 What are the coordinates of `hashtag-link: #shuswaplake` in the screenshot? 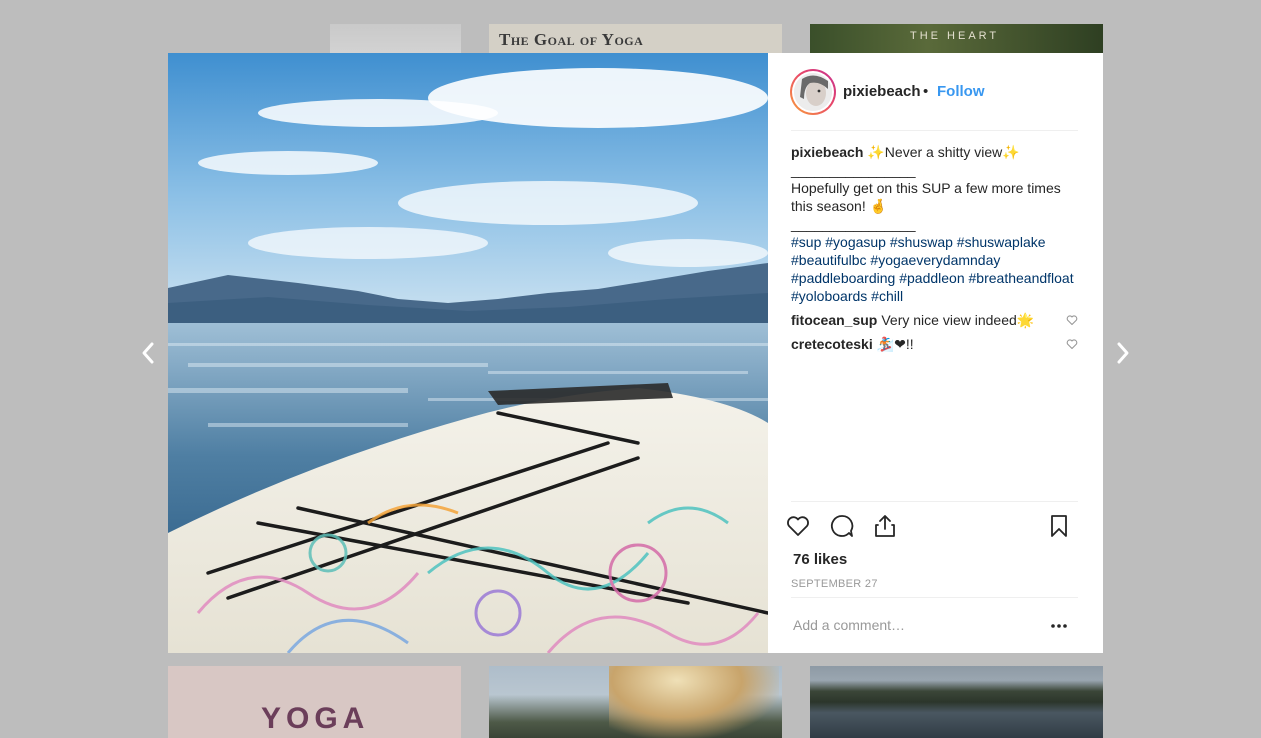 It's located at (1001, 242).